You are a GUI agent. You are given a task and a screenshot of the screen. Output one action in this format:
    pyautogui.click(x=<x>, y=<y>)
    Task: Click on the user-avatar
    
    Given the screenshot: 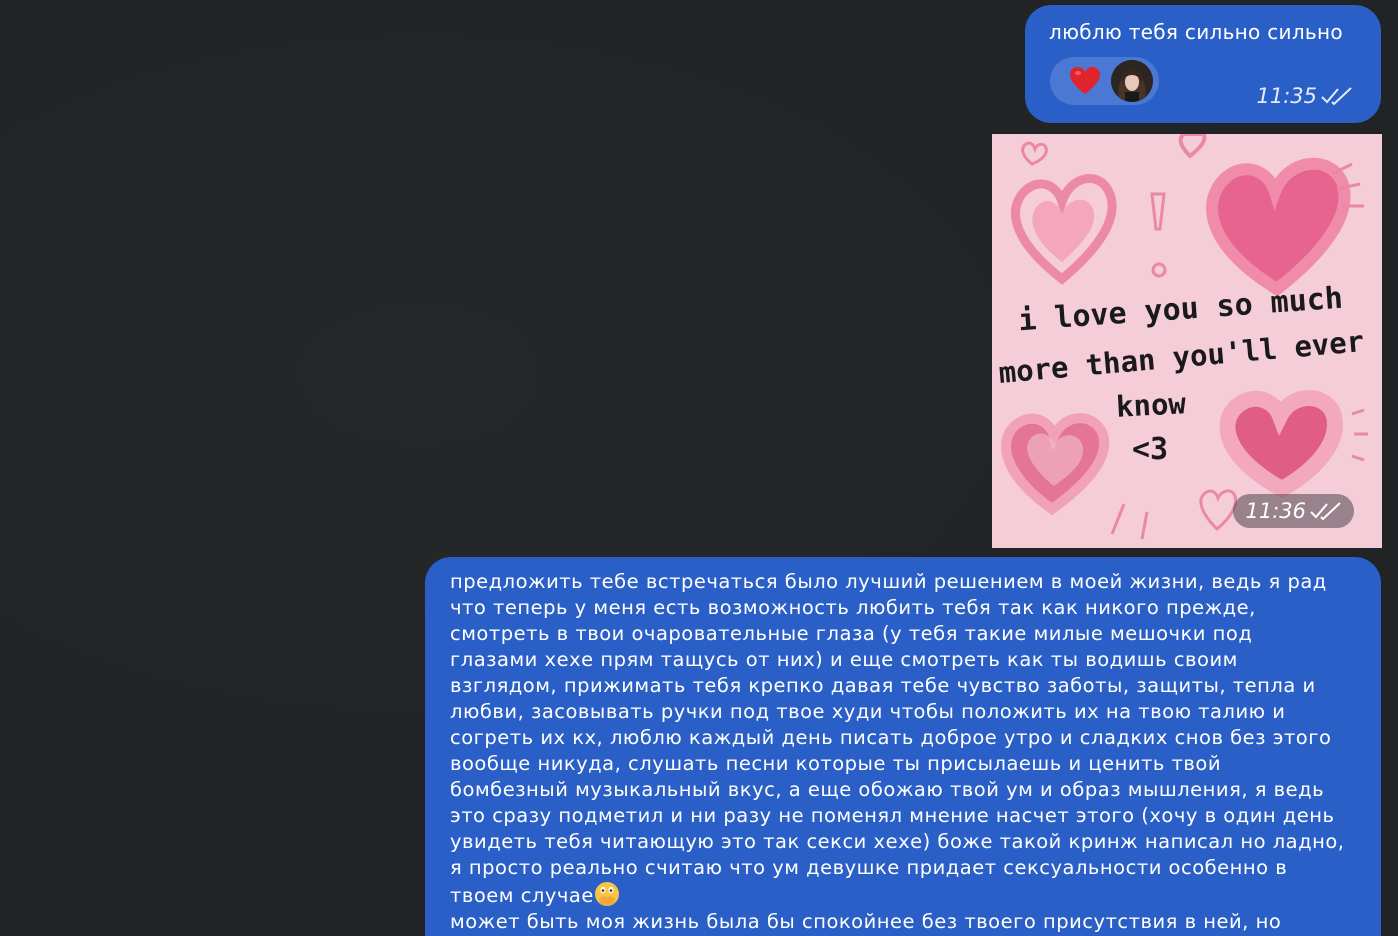 What is the action you would take?
    pyautogui.click(x=1132, y=81)
    